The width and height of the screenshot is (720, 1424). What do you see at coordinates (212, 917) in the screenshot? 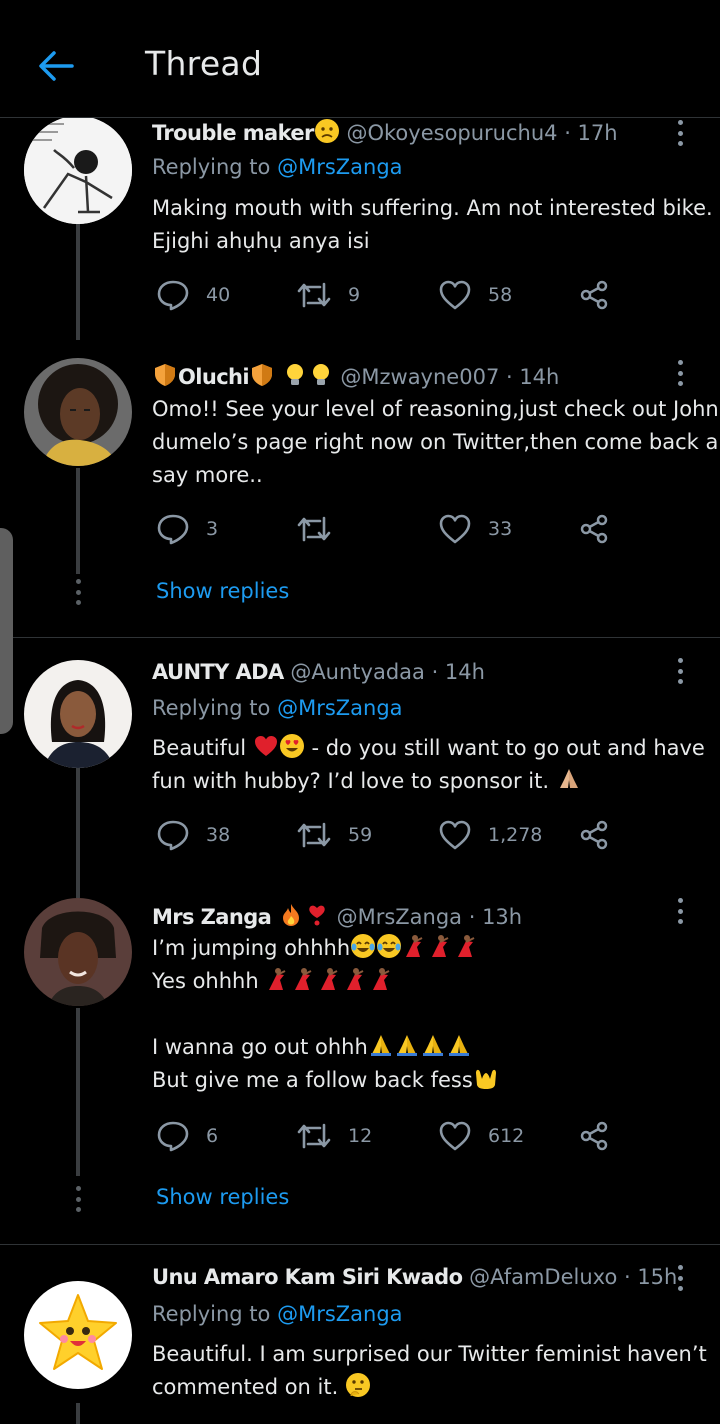
I see `display-name: Mrs Zanga` at bounding box center [212, 917].